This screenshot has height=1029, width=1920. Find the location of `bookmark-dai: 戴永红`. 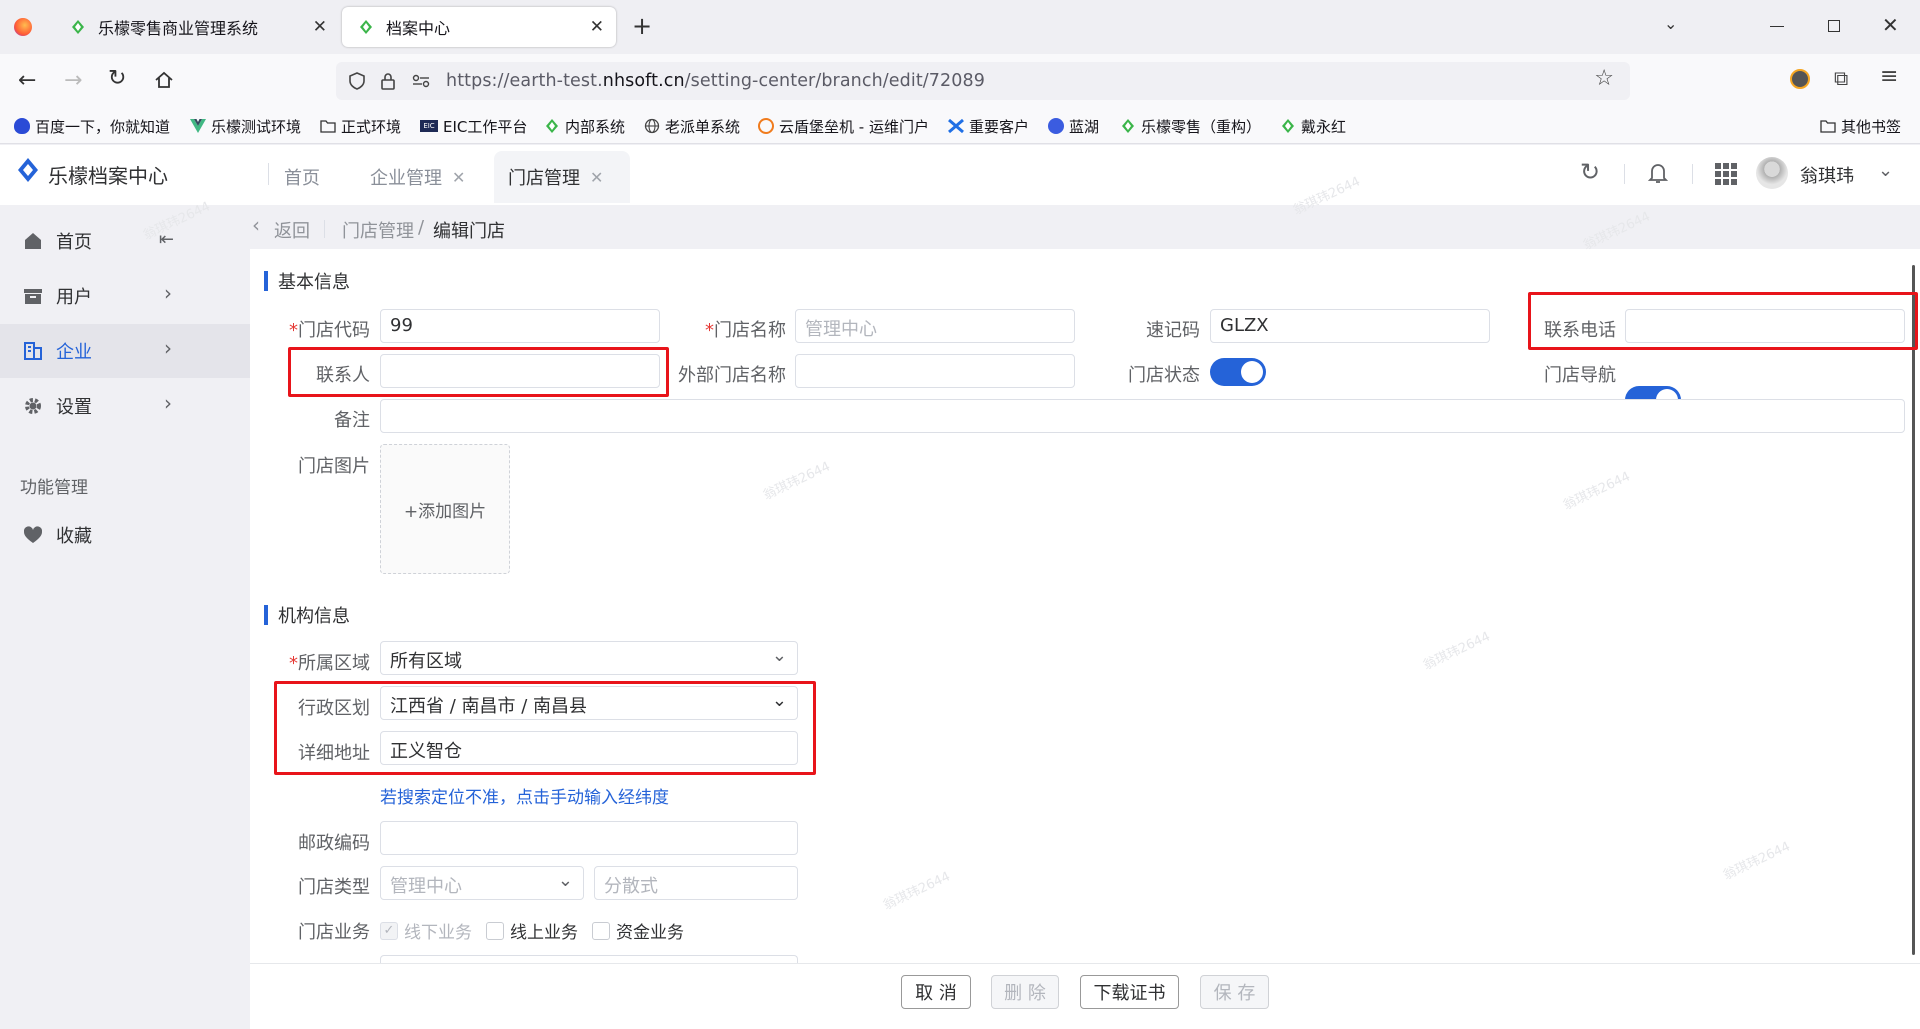

bookmark-dai: 戴永红 is located at coordinates (1313, 126).